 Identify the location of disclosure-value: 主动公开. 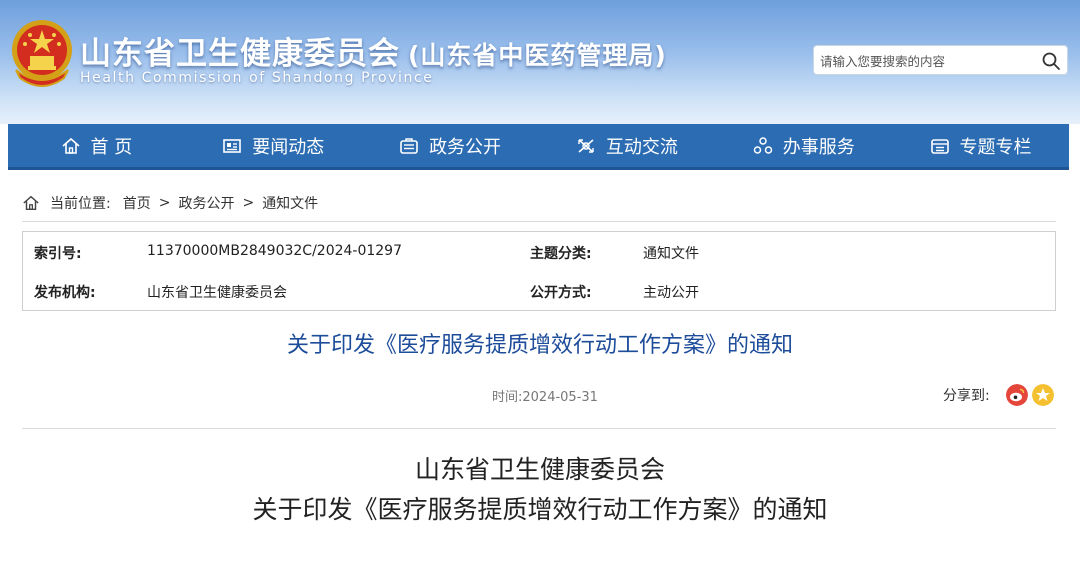
(671, 293).